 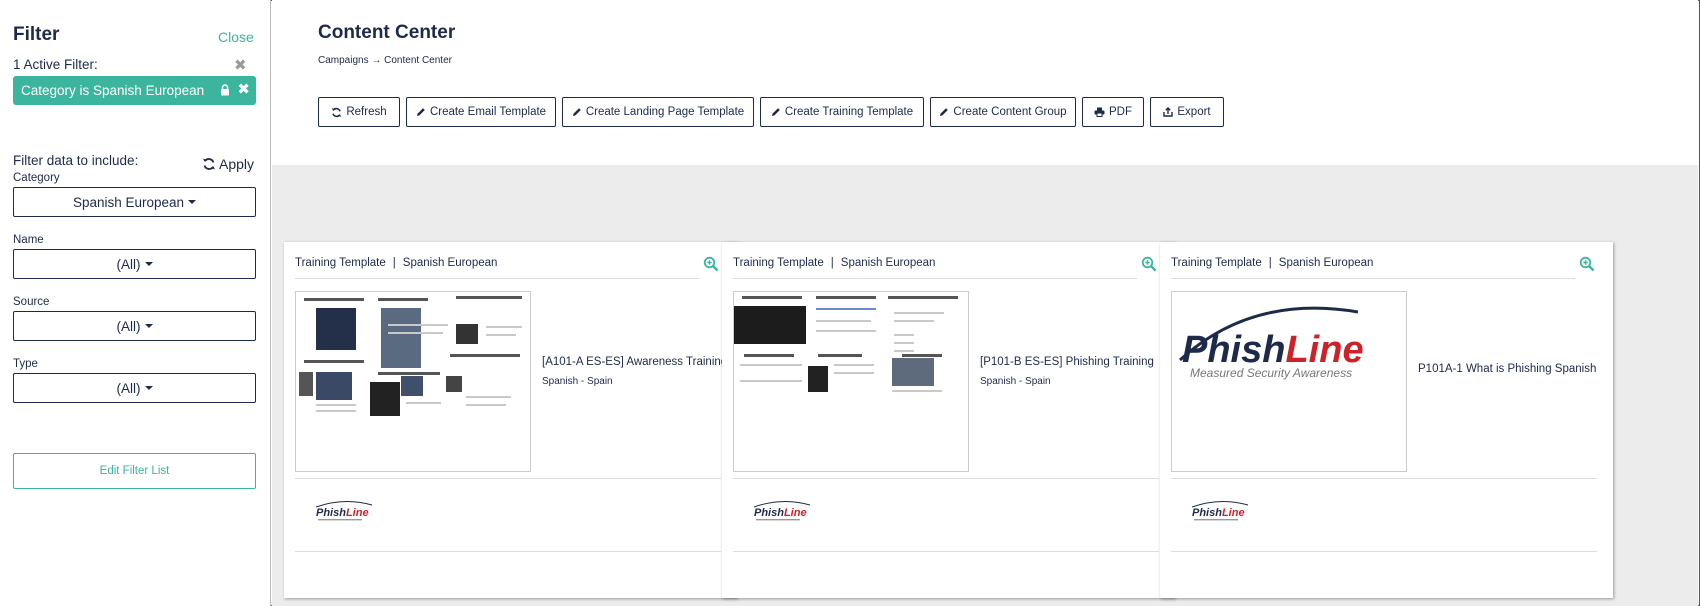 I want to click on filter-title: Filter, so click(x=36, y=34).